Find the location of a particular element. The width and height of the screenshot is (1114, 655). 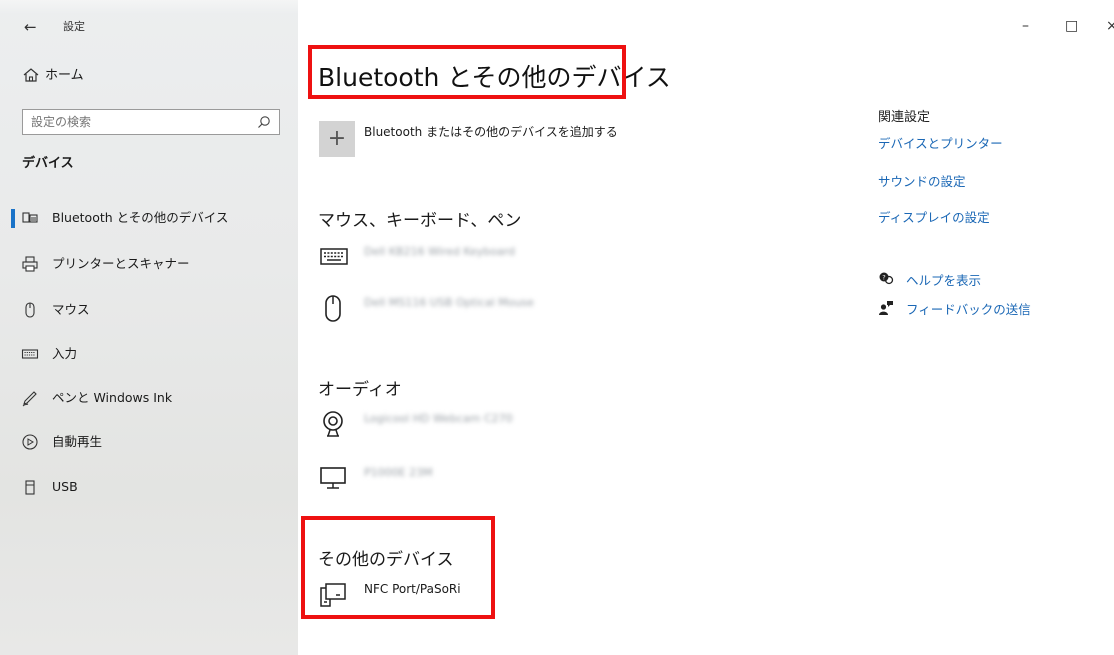

help-label: ヘルプを表示 is located at coordinates (944, 280).